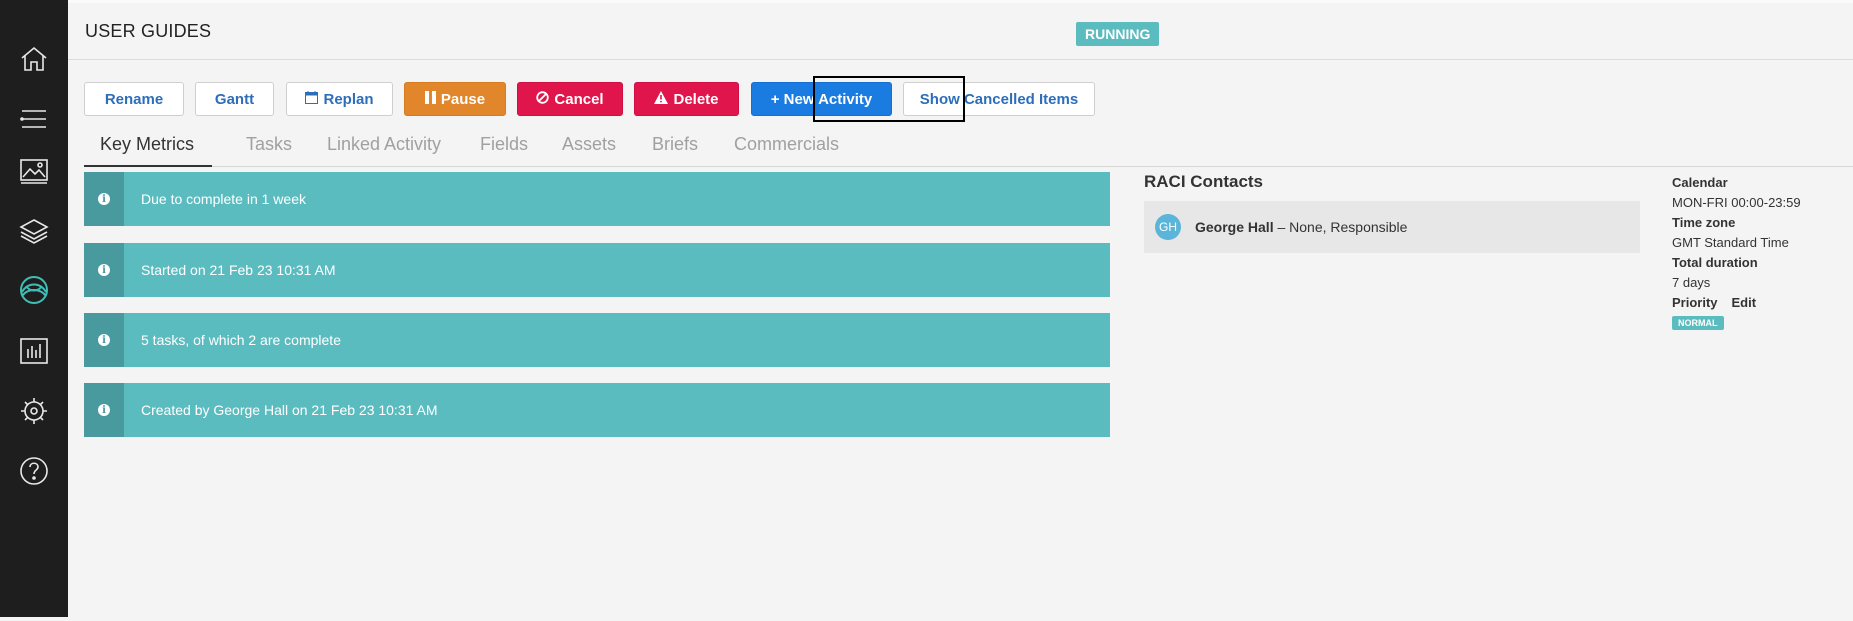 The width and height of the screenshot is (1853, 621). What do you see at coordinates (597, 270) in the screenshot?
I see `metric-row: i Started on 21 Feb 23 10:31 AM` at bounding box center [597, 270].